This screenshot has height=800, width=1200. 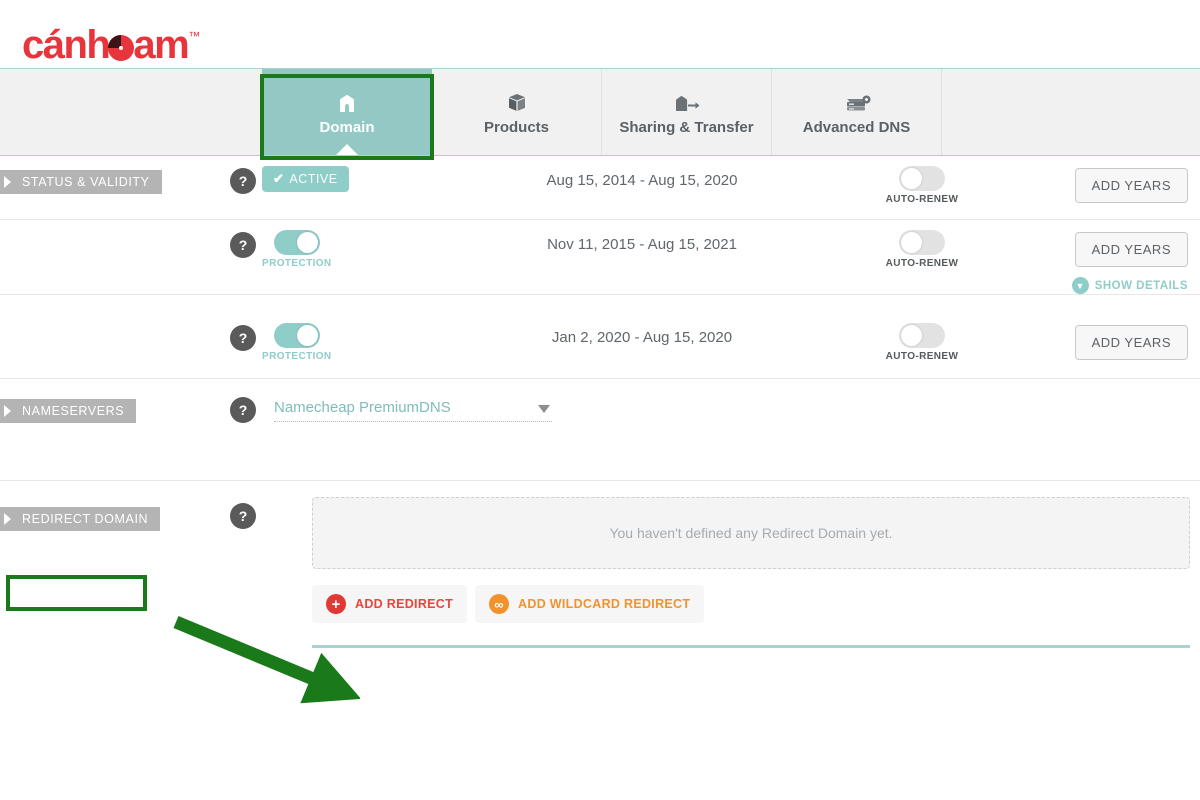 I want to click on status-row2-tag-cell, so click(x=115, y=227).